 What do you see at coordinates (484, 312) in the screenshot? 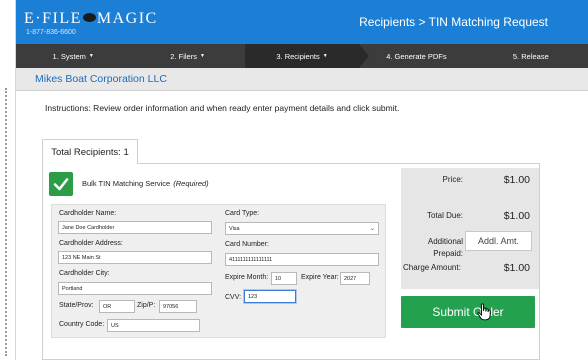
I see `hand-pointer-cursor-icon` at bounding box center [484, 312].